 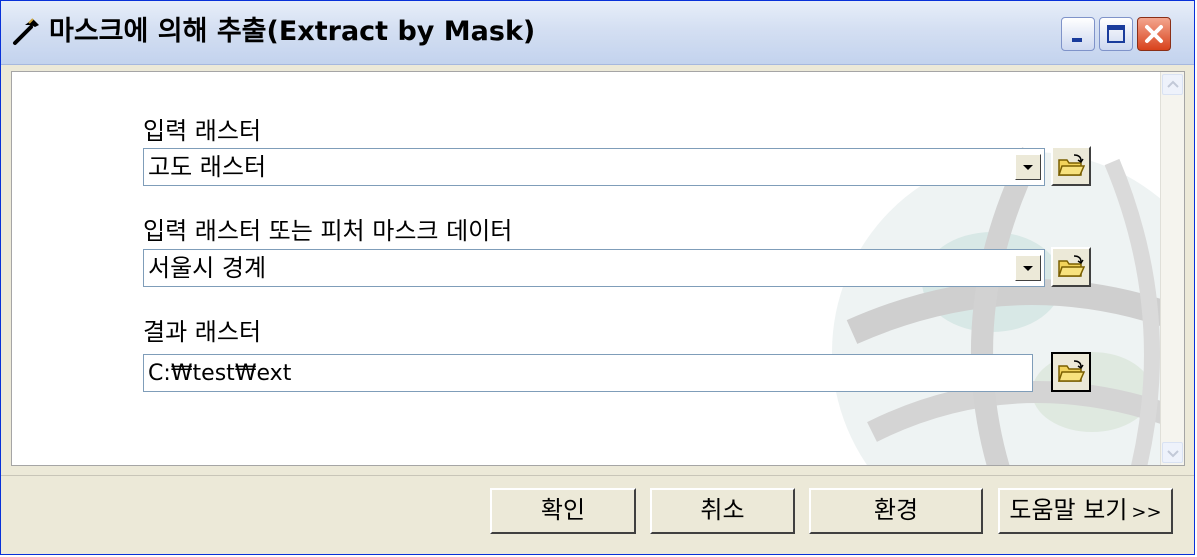 I want to click on mask-data-combo: 서울시 경계, so click(x=594, y=268).